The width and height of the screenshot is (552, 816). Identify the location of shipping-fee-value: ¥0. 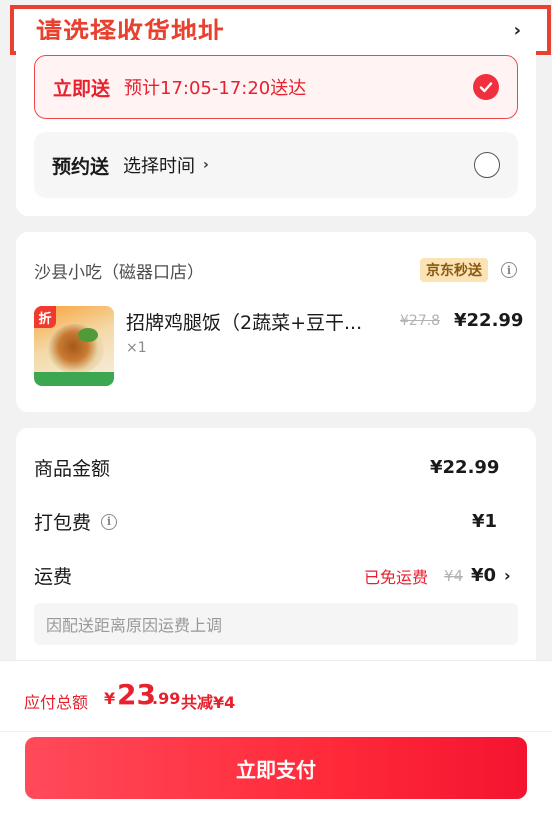
(484, 575).